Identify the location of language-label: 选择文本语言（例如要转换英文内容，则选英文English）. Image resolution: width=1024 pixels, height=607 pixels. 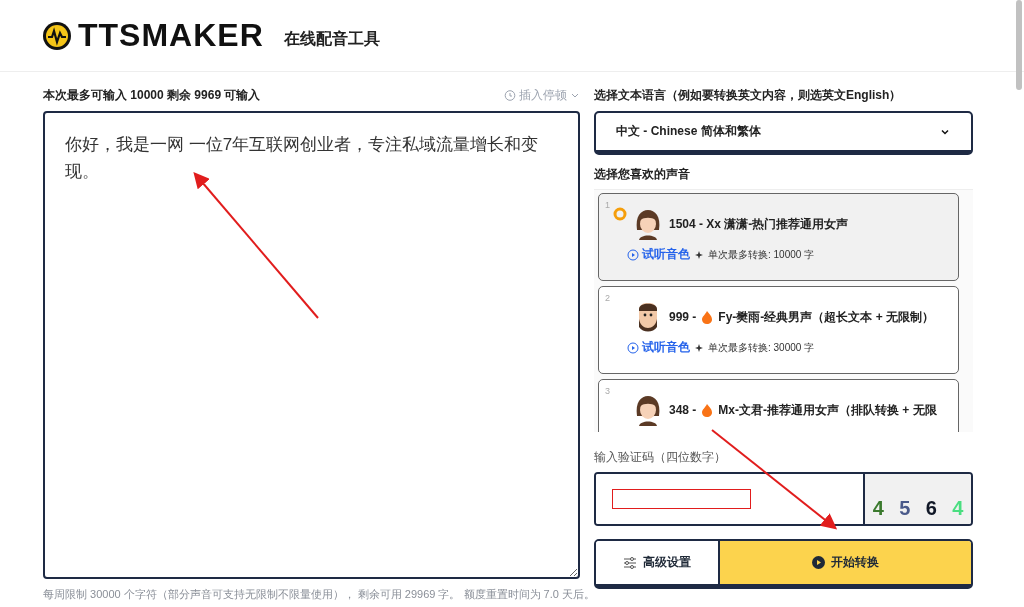
(748, 95).